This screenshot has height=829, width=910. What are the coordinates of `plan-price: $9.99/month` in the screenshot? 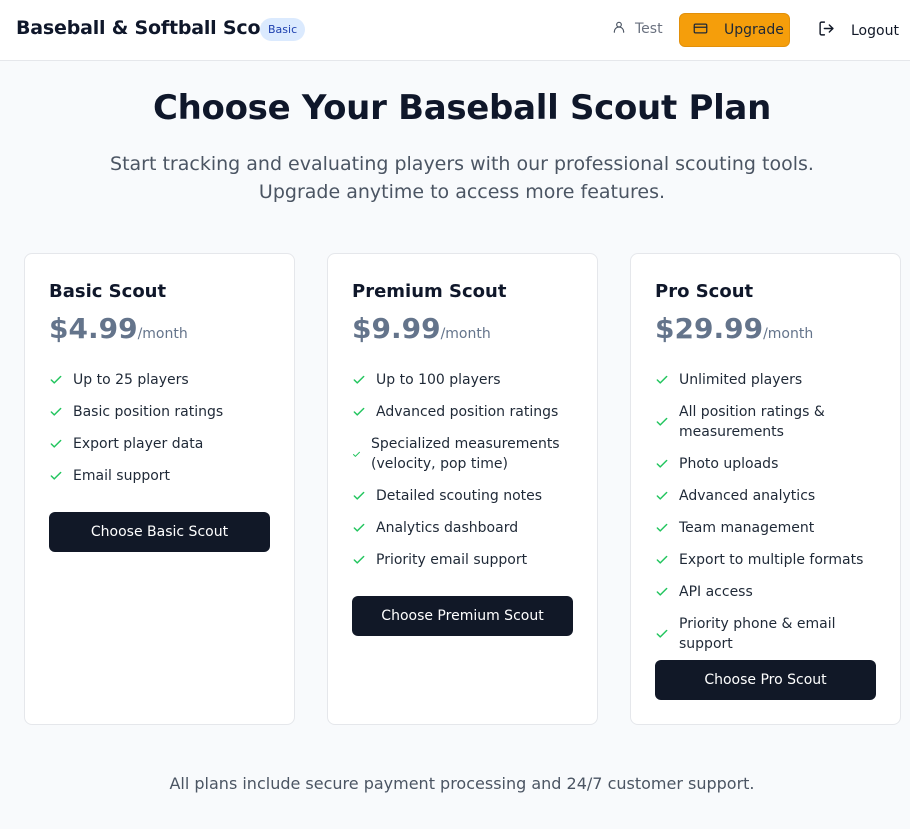 It's located at (421, 328).